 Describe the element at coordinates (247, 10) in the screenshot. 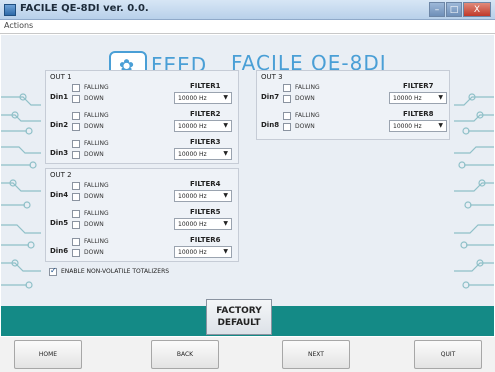

I see `title-bar: FACILE QE-8DI ver. 0.0. – □ X` at that location.